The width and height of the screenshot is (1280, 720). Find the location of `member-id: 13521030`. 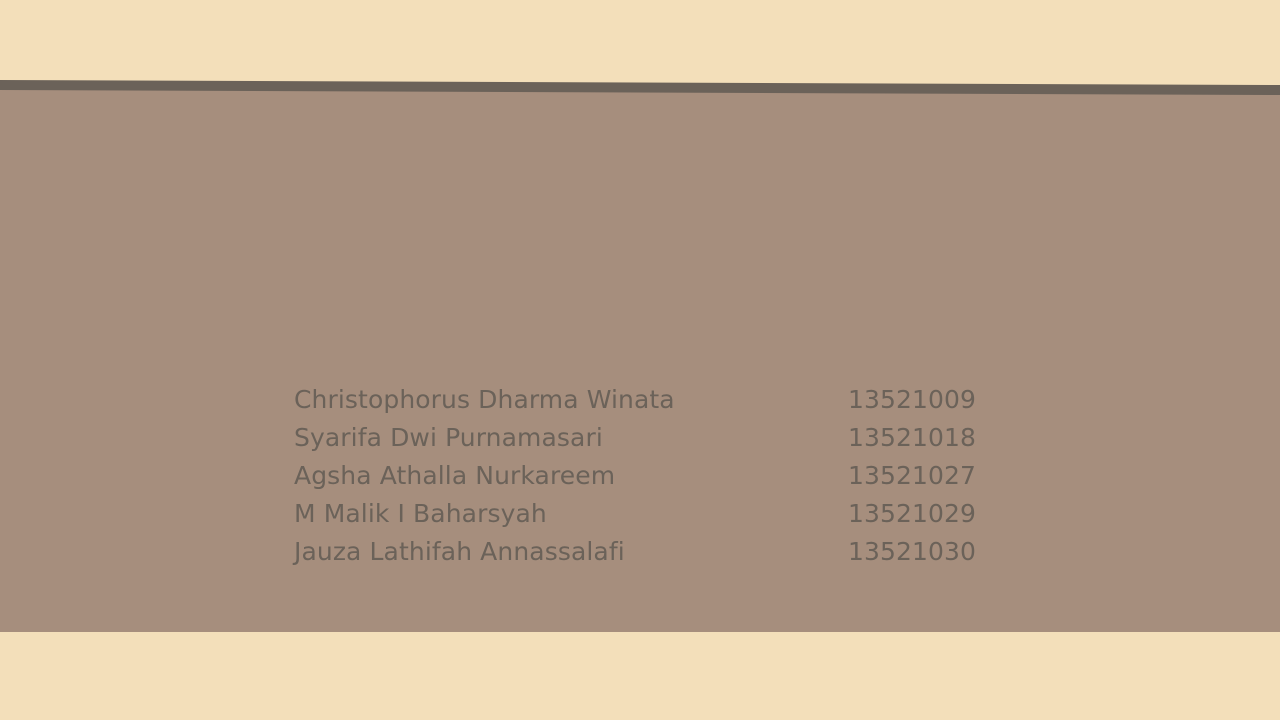

member-id: 13521030 is located at coordinates (912, 551).